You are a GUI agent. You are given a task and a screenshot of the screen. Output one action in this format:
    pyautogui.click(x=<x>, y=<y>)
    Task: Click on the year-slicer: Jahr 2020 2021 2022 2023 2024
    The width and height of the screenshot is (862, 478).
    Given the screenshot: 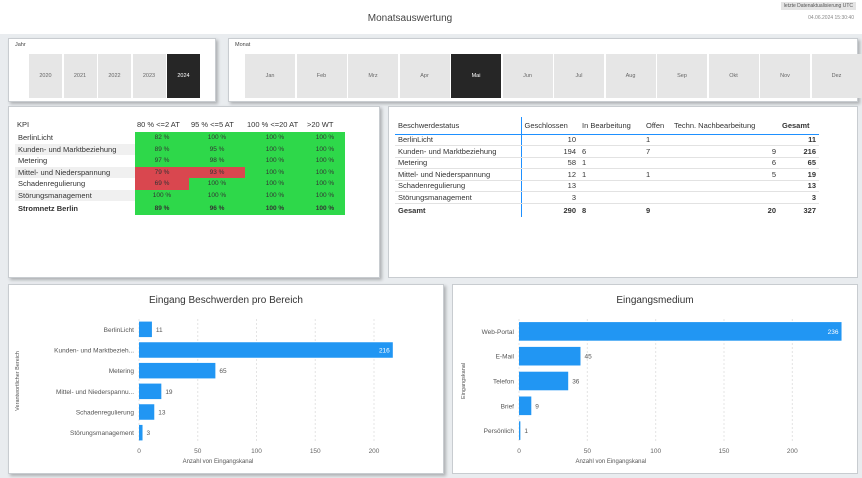 What is the action you would take?
    pyautogui.click(x=112, y=70)
    